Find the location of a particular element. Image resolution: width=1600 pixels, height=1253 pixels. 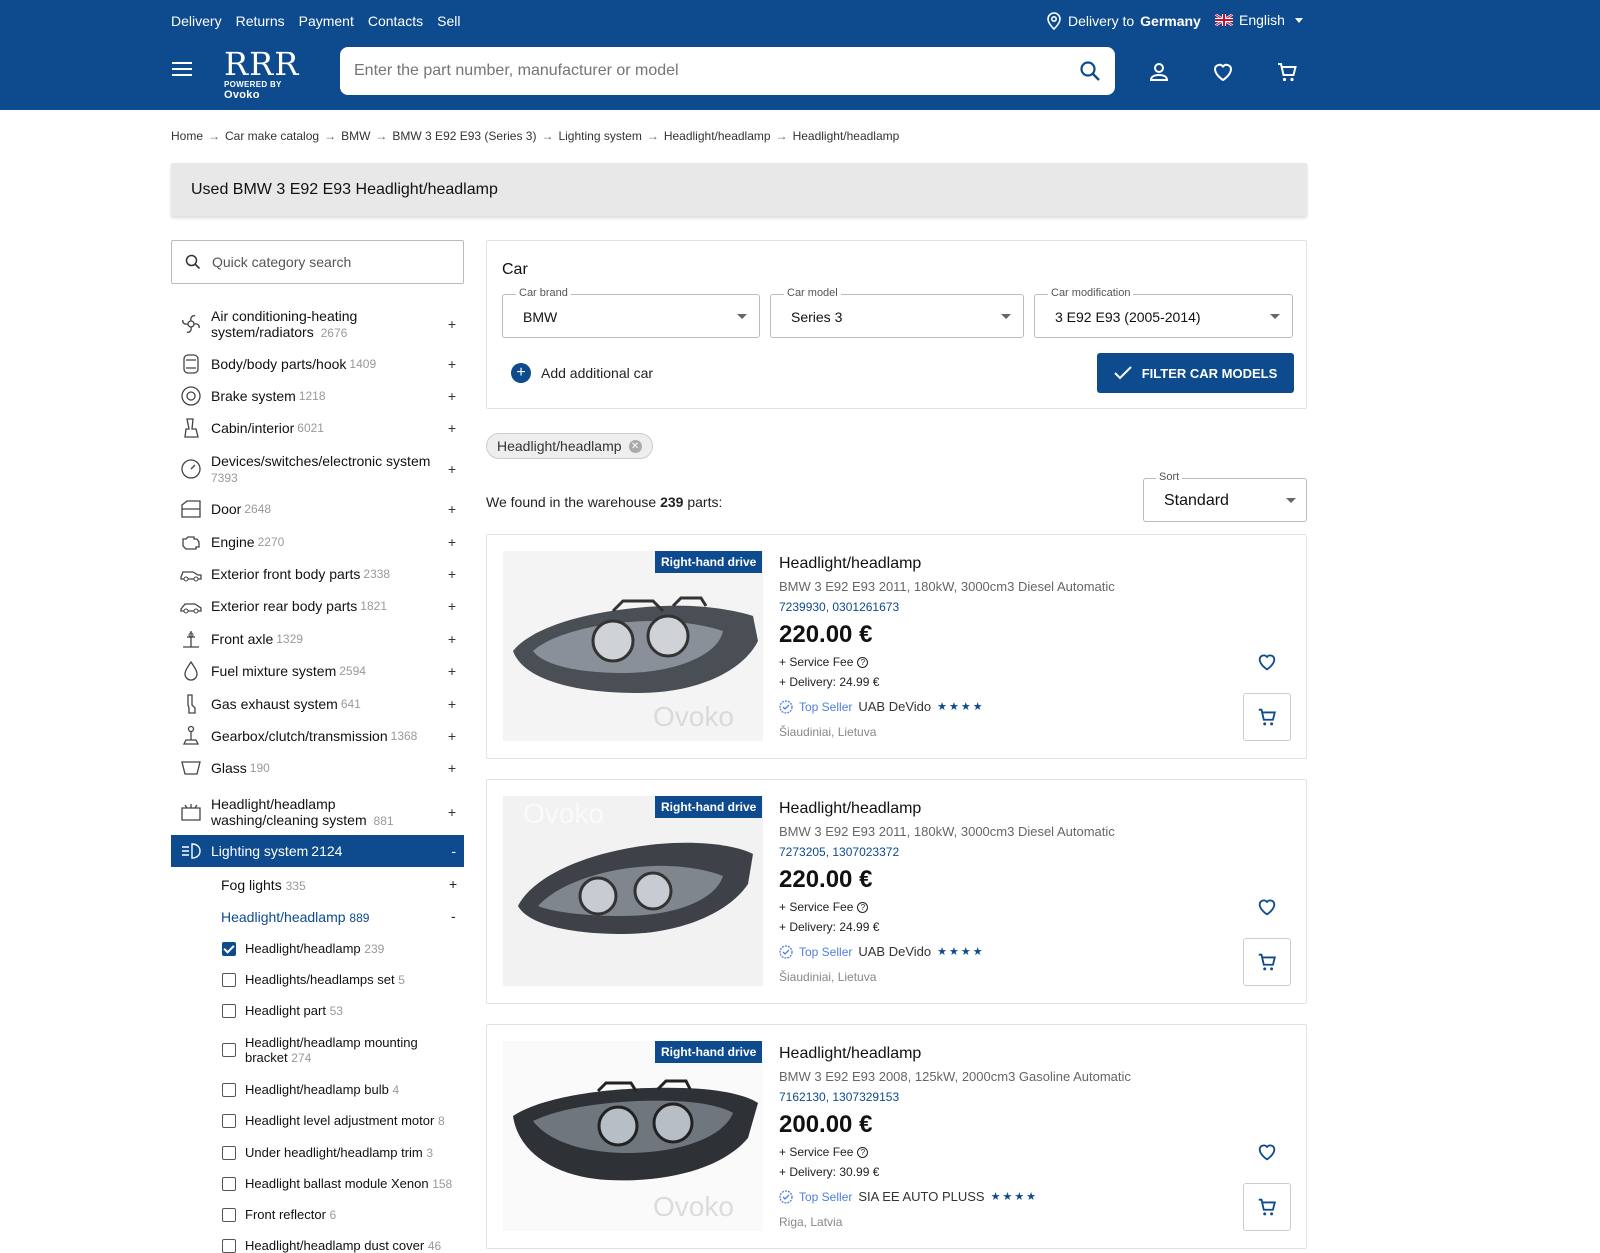

delivery-country-selector: Delivery to Germany is located at coordinates (1123, 21).